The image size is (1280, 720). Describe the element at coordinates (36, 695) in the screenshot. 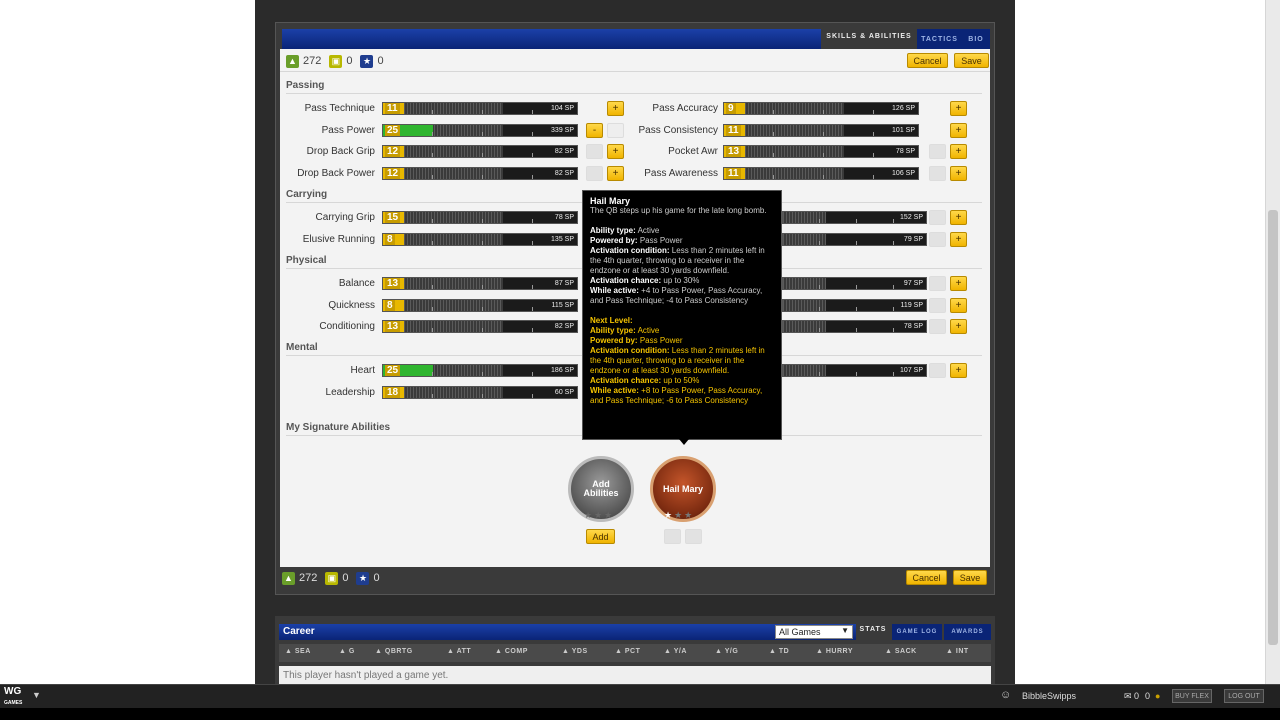

I see `chevron-down-icon: ▼` at that location.